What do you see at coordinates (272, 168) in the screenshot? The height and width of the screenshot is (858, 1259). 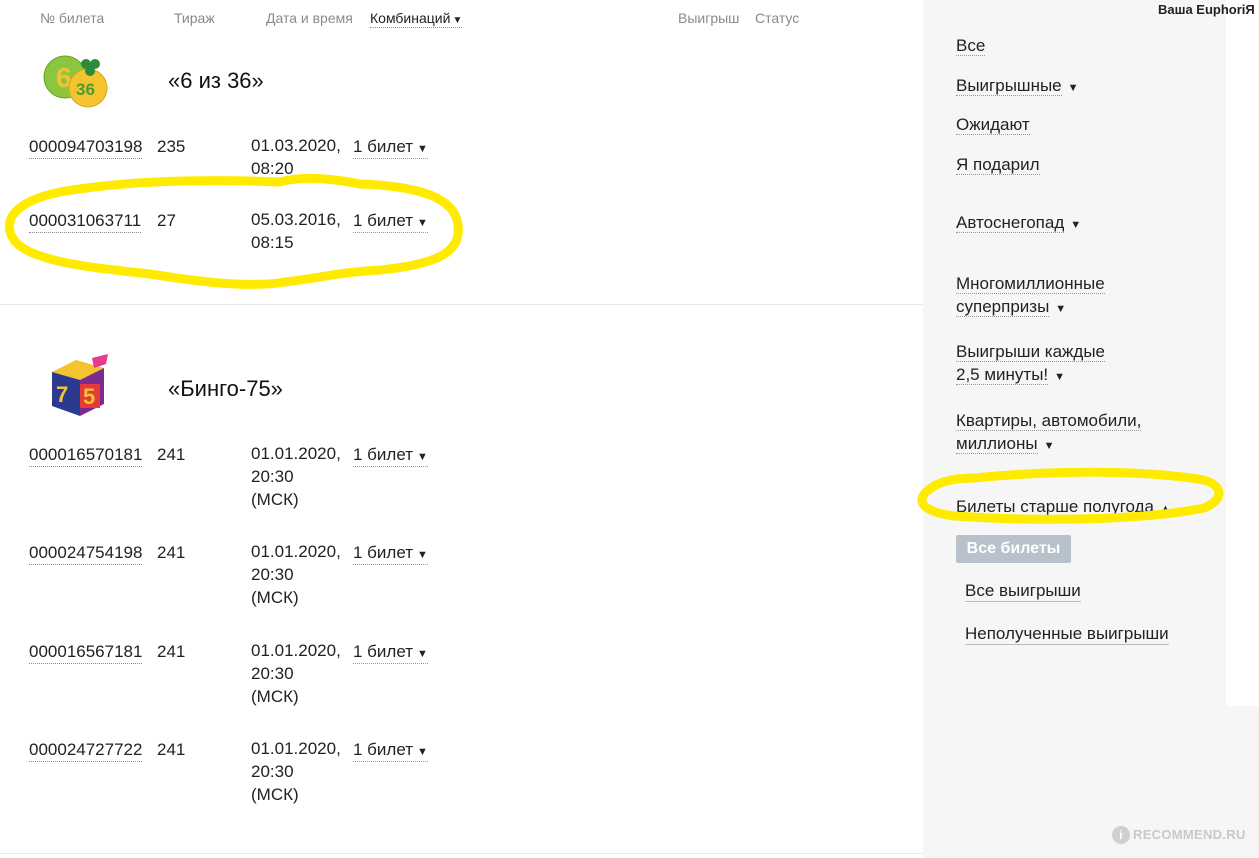 I see `ticket-time: 08:20` at bounding box center [272, 168].